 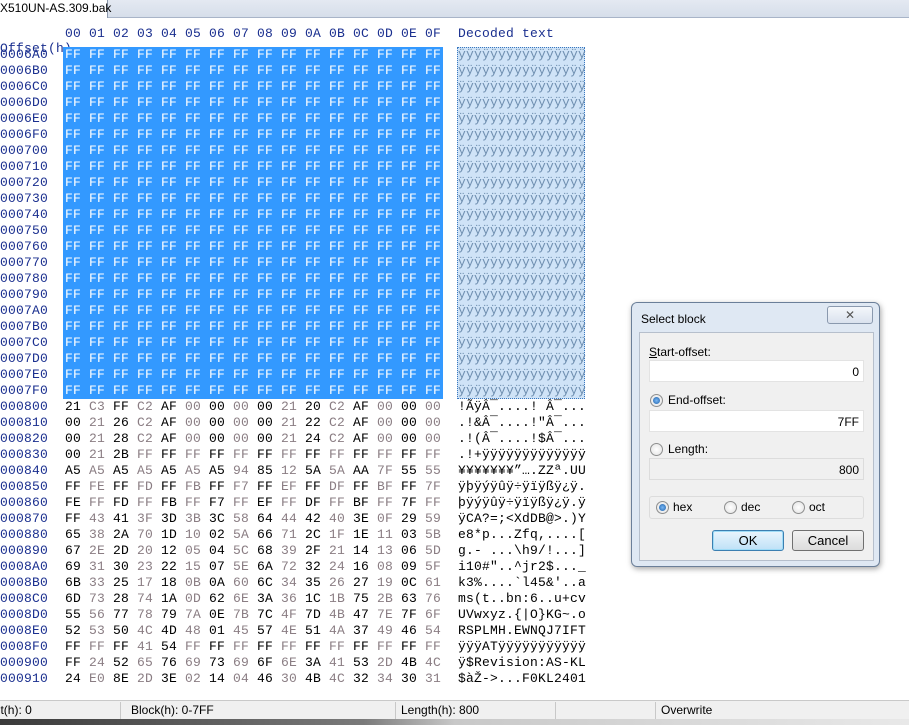 I want to click on hex-byte: A5, so click(x=77, y=471).